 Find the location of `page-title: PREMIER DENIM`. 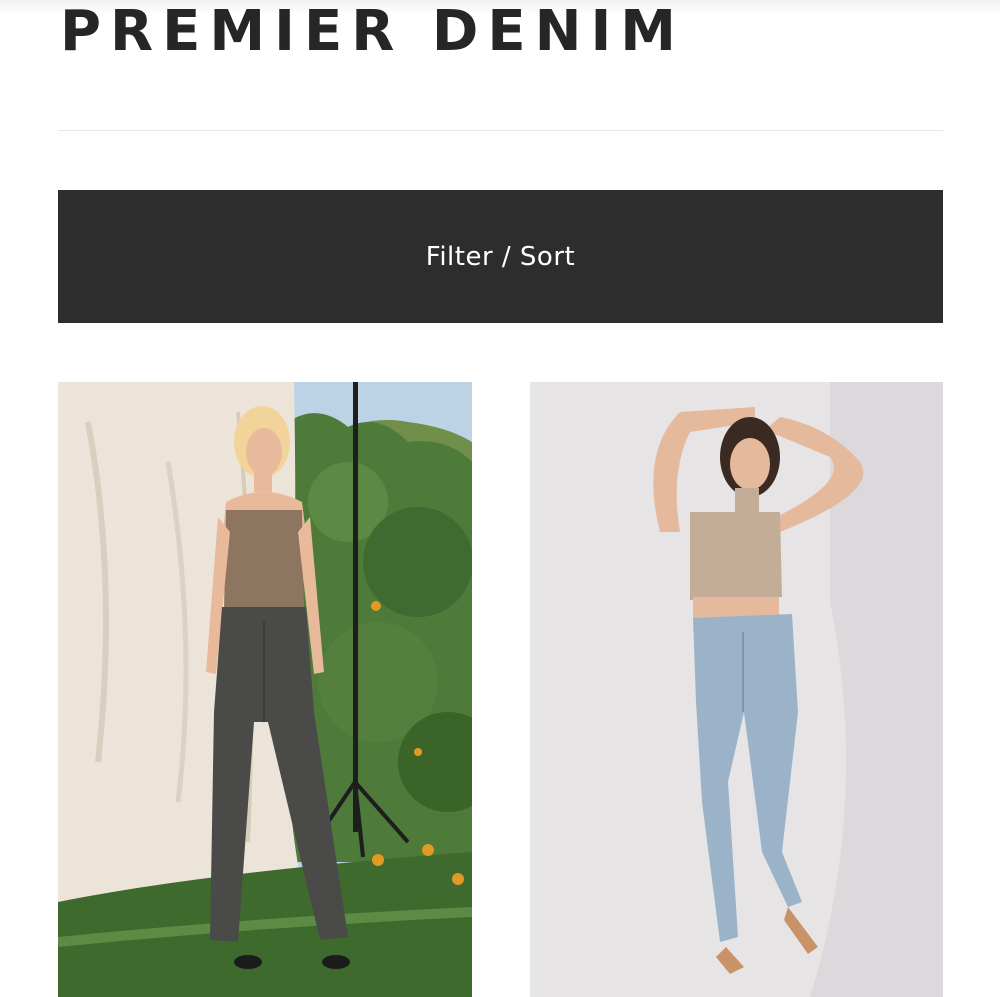

page-title: PREMIER DENIM is located at coordinates (373, 32).